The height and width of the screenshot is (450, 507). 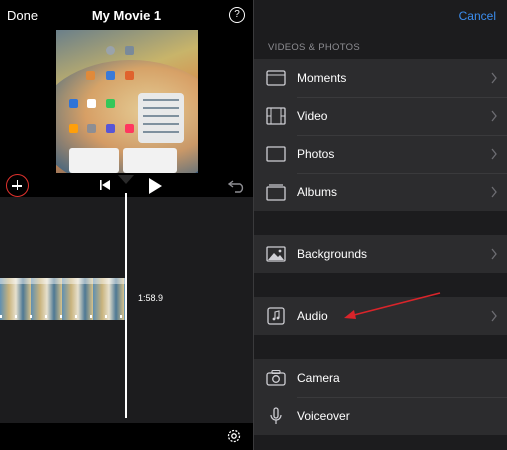 I want to click on menu-item-label: Camera, so click(x=318, y=378).